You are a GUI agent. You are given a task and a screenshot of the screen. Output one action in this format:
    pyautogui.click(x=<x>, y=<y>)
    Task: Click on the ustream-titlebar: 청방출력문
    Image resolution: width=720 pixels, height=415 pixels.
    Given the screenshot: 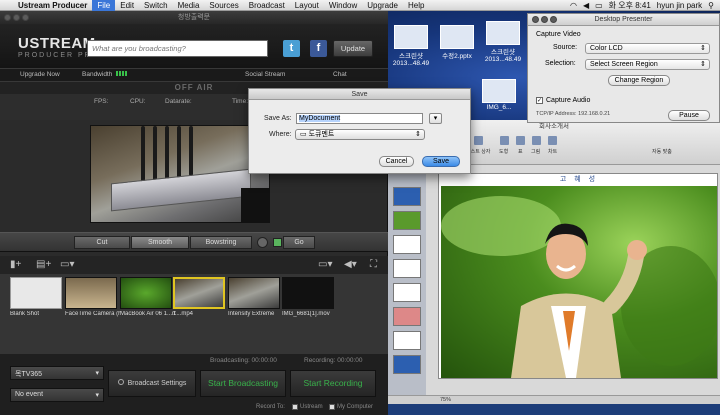 What is the action you would take?
    pyautogui.click(x=194, y=17)
    